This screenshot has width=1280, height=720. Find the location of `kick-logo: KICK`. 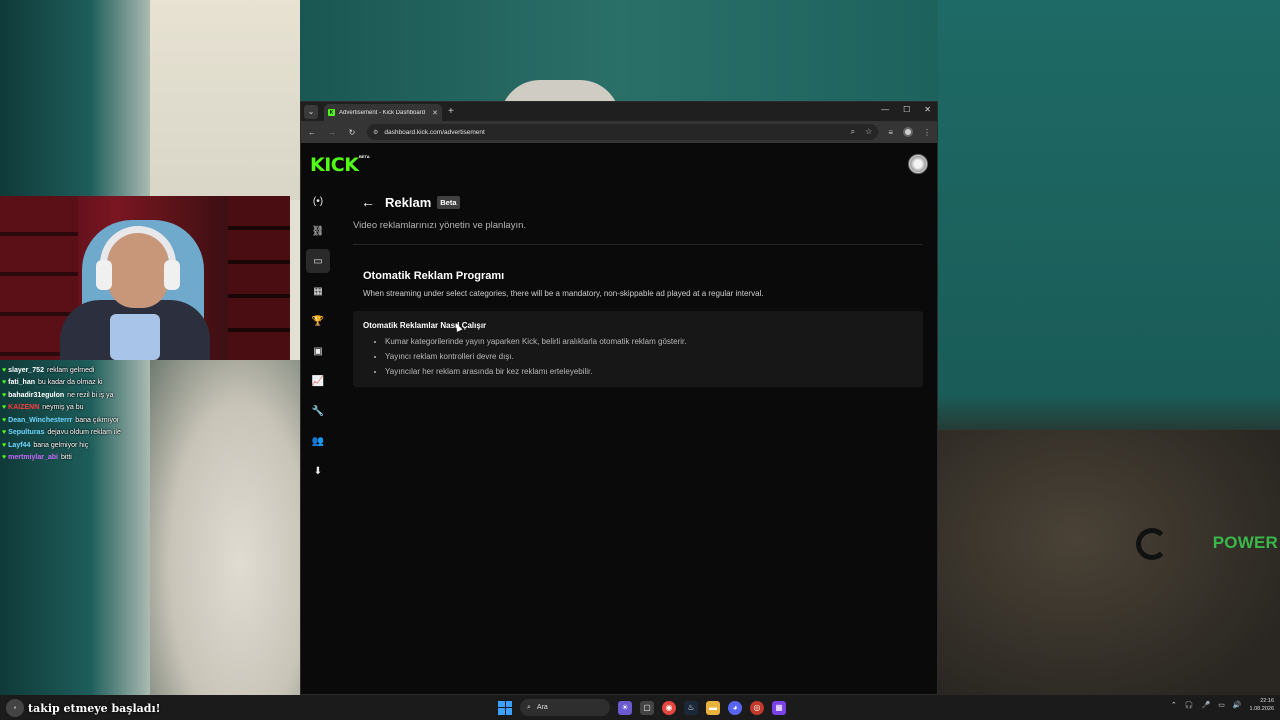

kick-logo: KICK is located at coordinates (334, 165).